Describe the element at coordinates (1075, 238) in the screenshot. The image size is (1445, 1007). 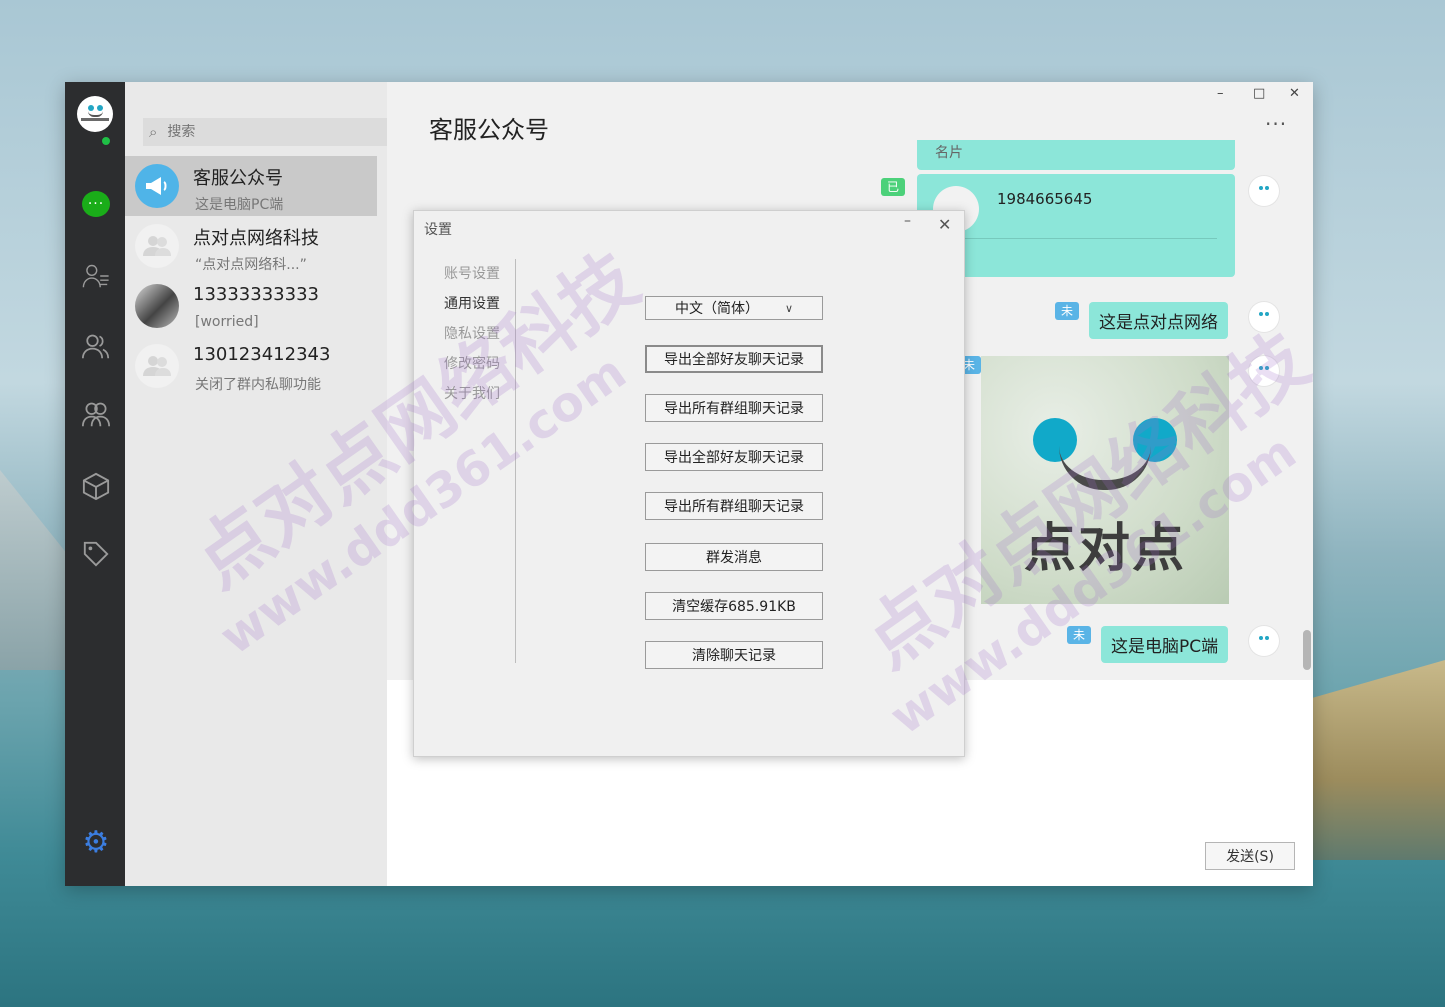
I see `card-divider` at that location.